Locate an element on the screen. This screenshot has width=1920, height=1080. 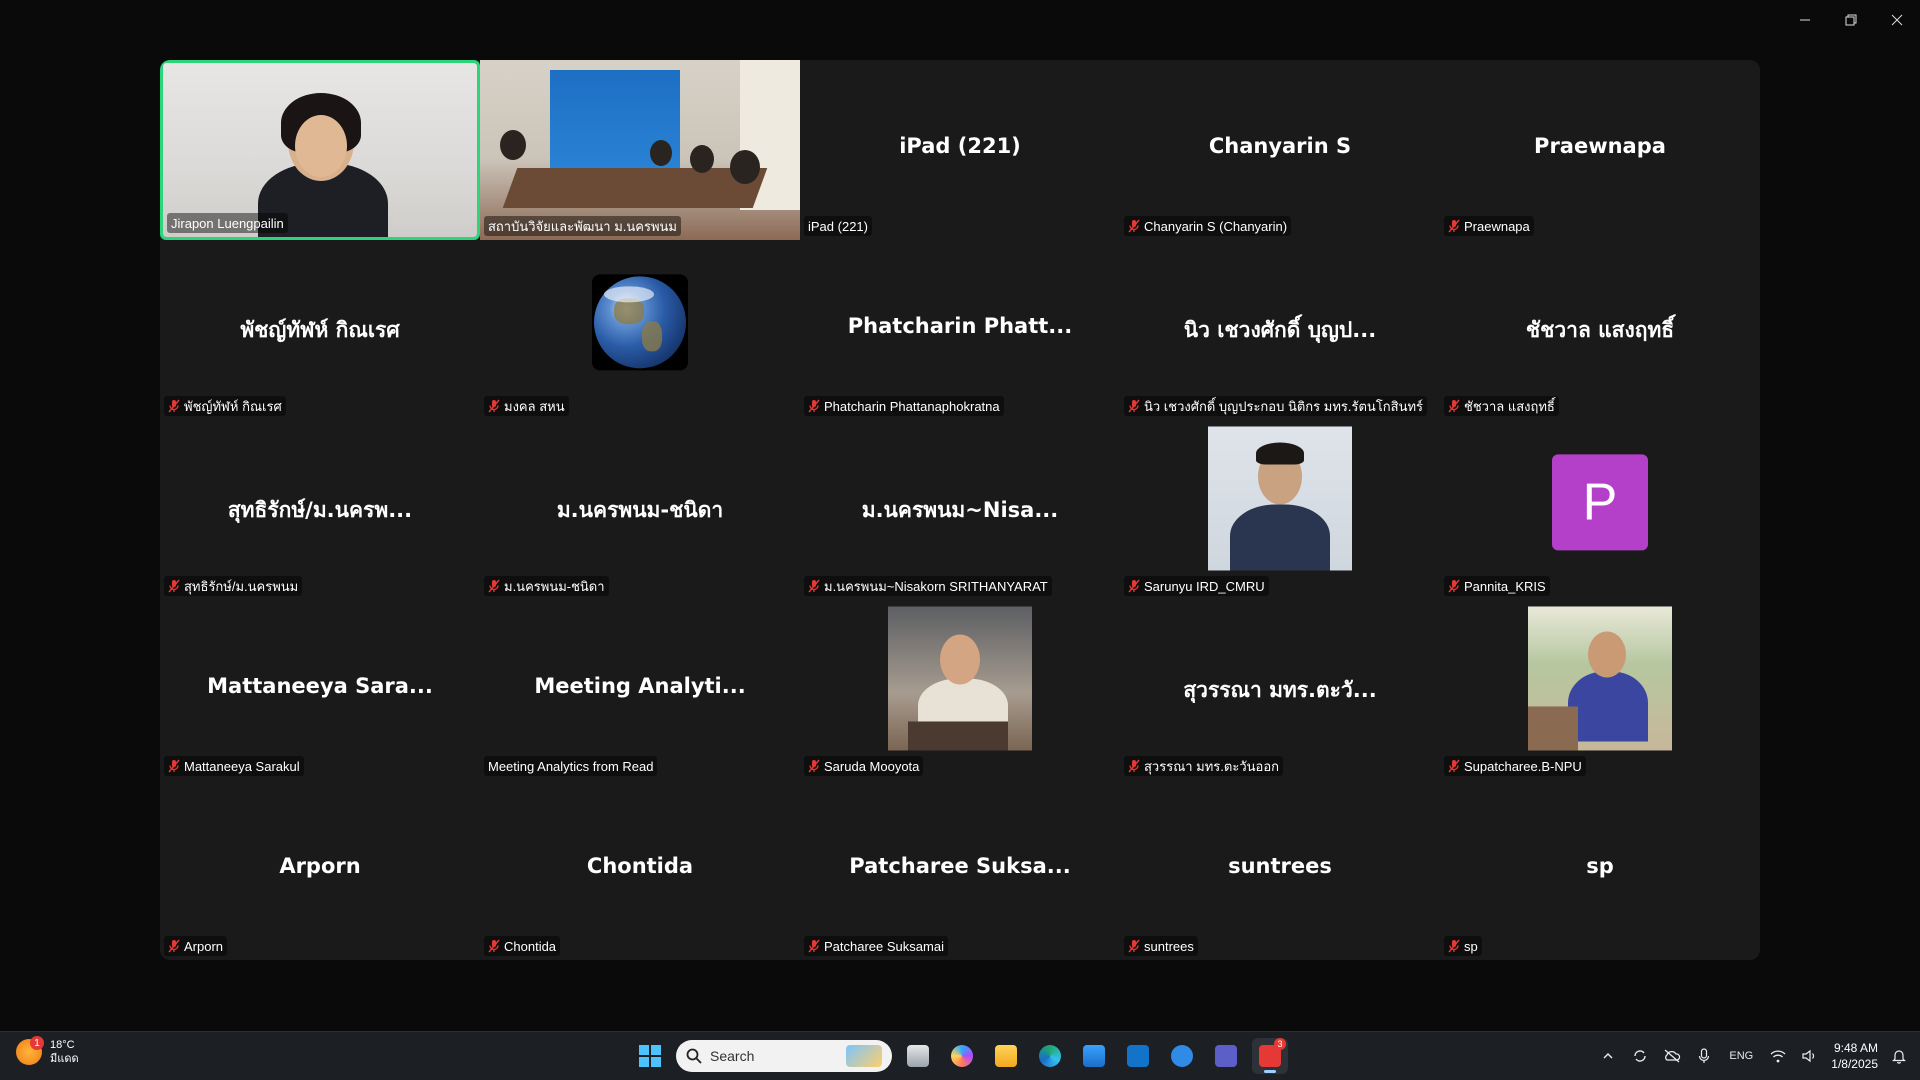
help-app-button is located at coordinates (1182, 1056).